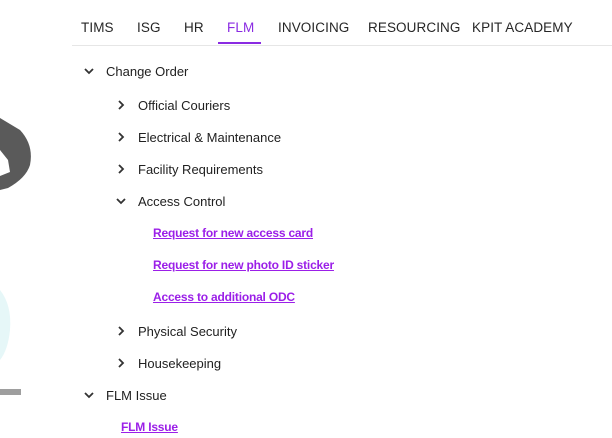 This screenshot has width=612, height=438. I want to click on tree-node-label: Official Couriers, so click(184, 105).